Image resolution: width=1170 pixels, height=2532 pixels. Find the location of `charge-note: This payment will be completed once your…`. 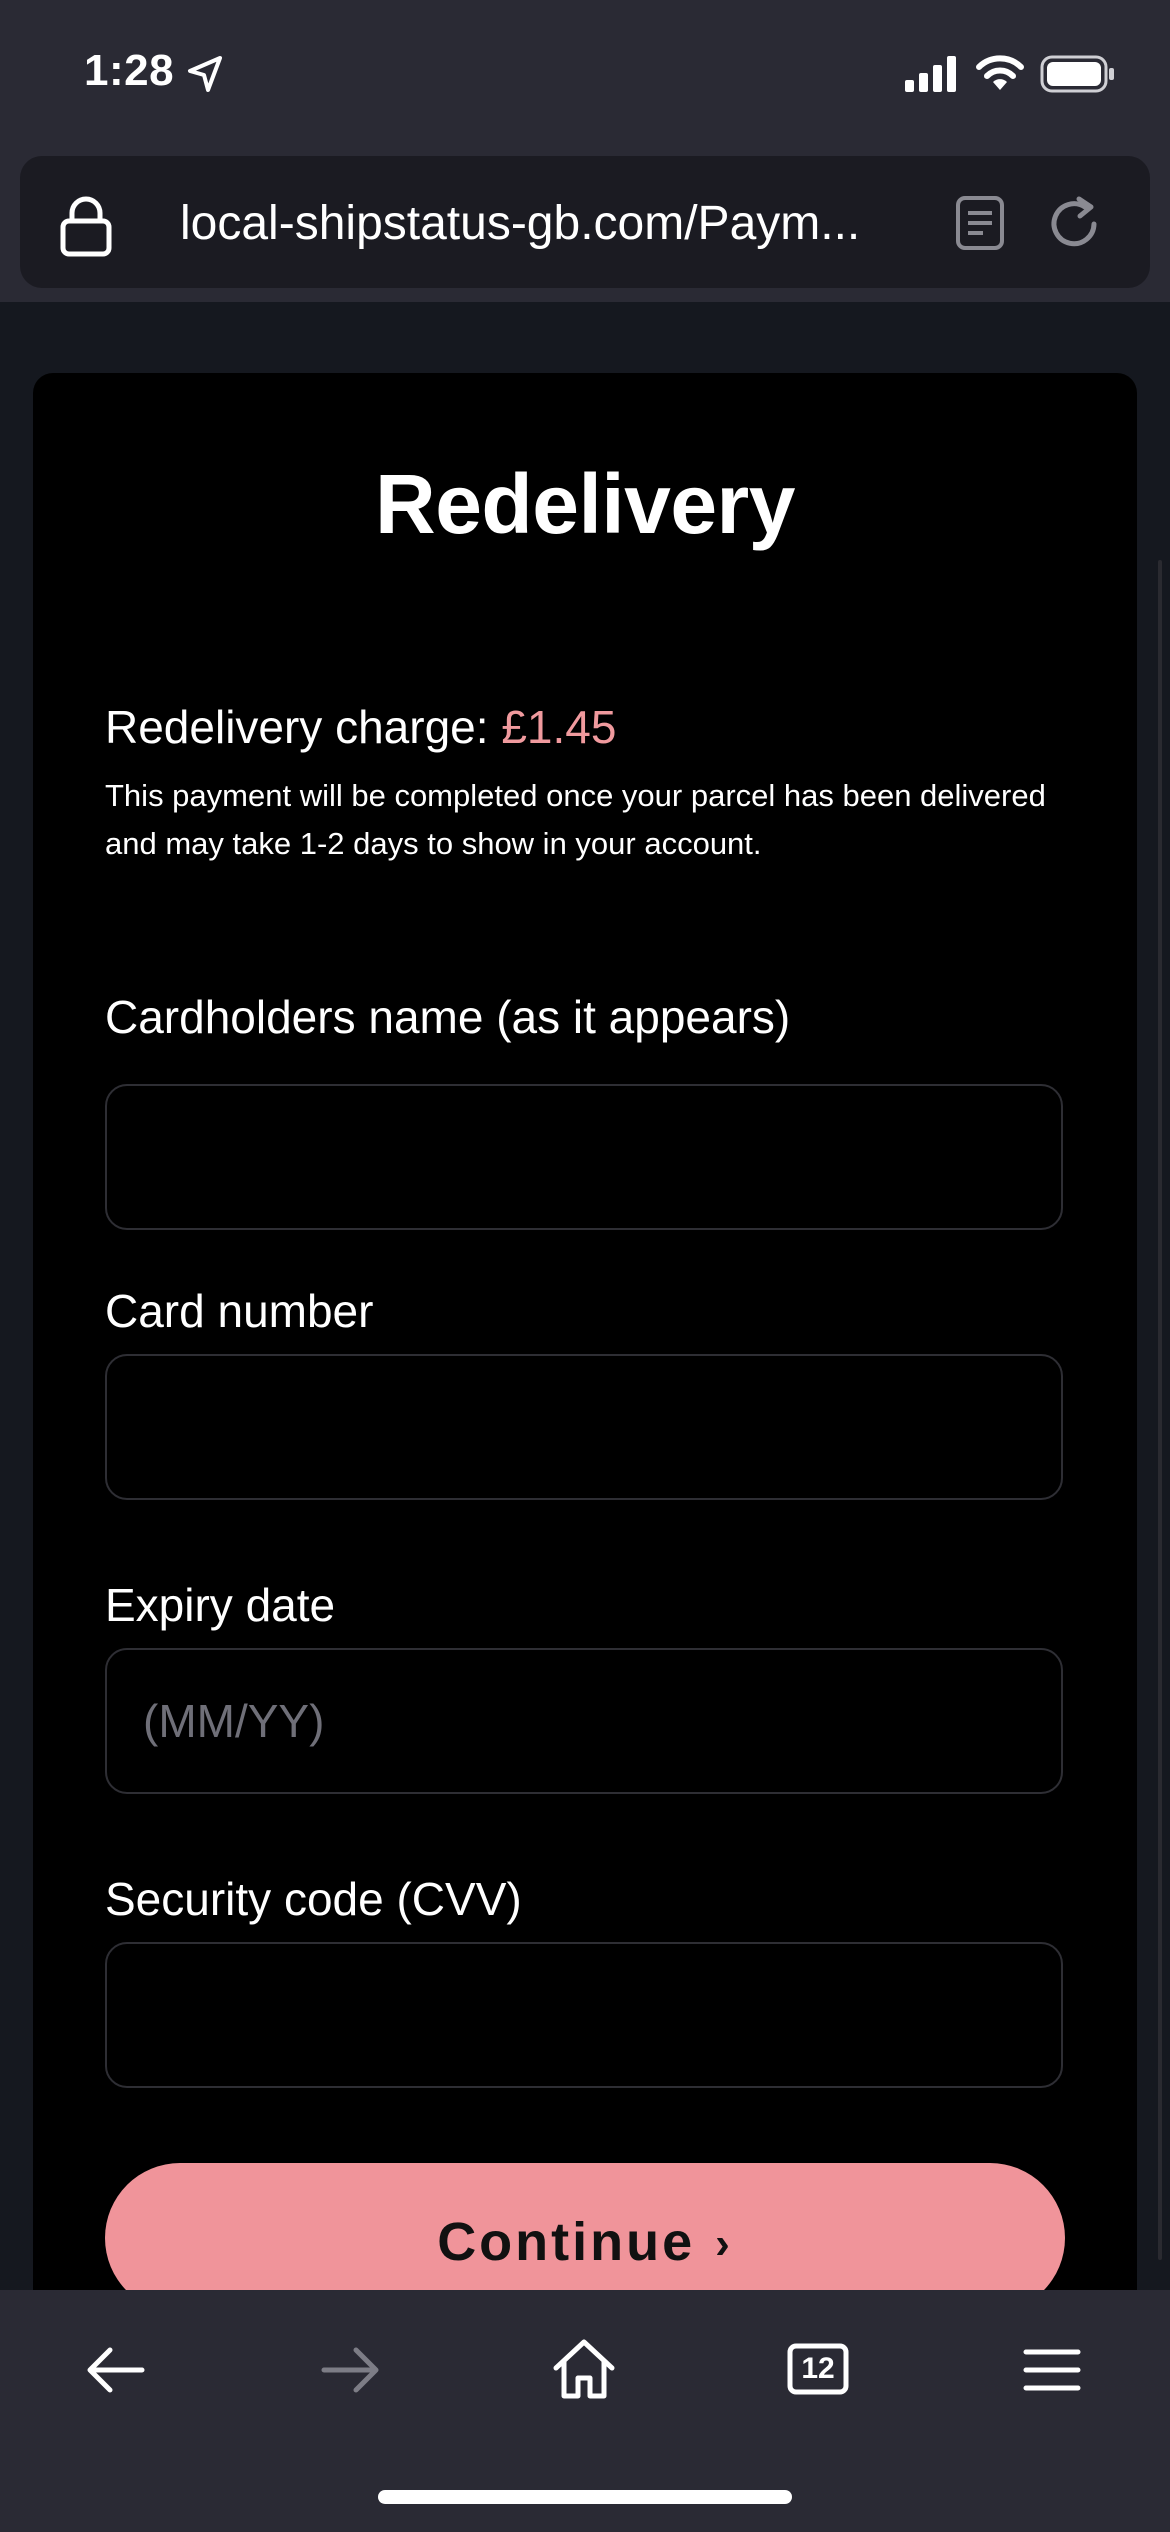

charge-note: This payment will be completed once your… is located at coordinates (575, 819).